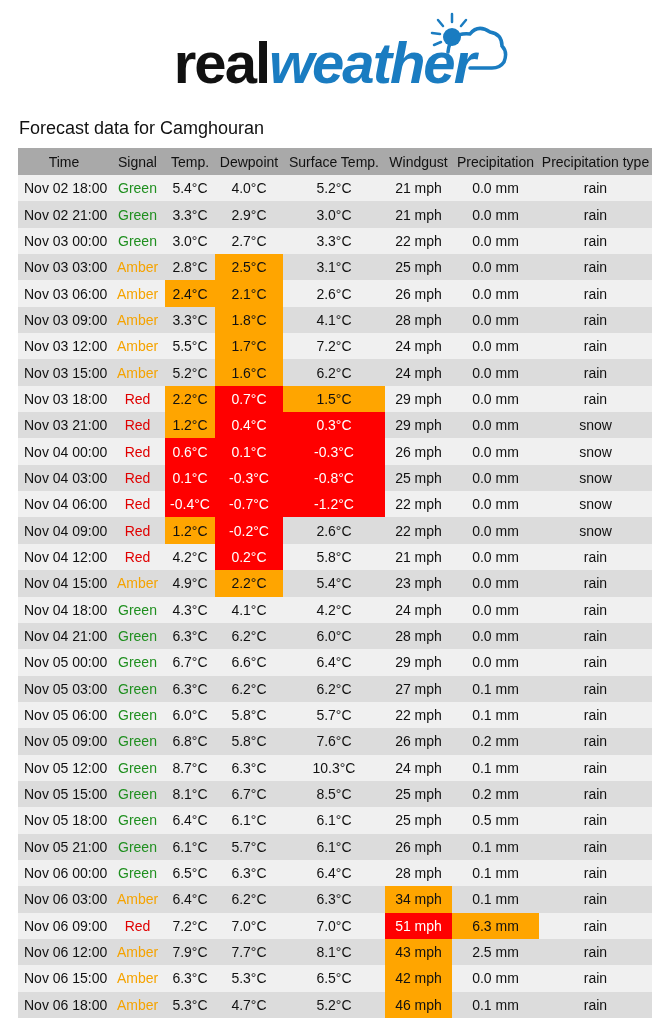  I want to click on table-cell: 2.8°C, so click(190, 267).